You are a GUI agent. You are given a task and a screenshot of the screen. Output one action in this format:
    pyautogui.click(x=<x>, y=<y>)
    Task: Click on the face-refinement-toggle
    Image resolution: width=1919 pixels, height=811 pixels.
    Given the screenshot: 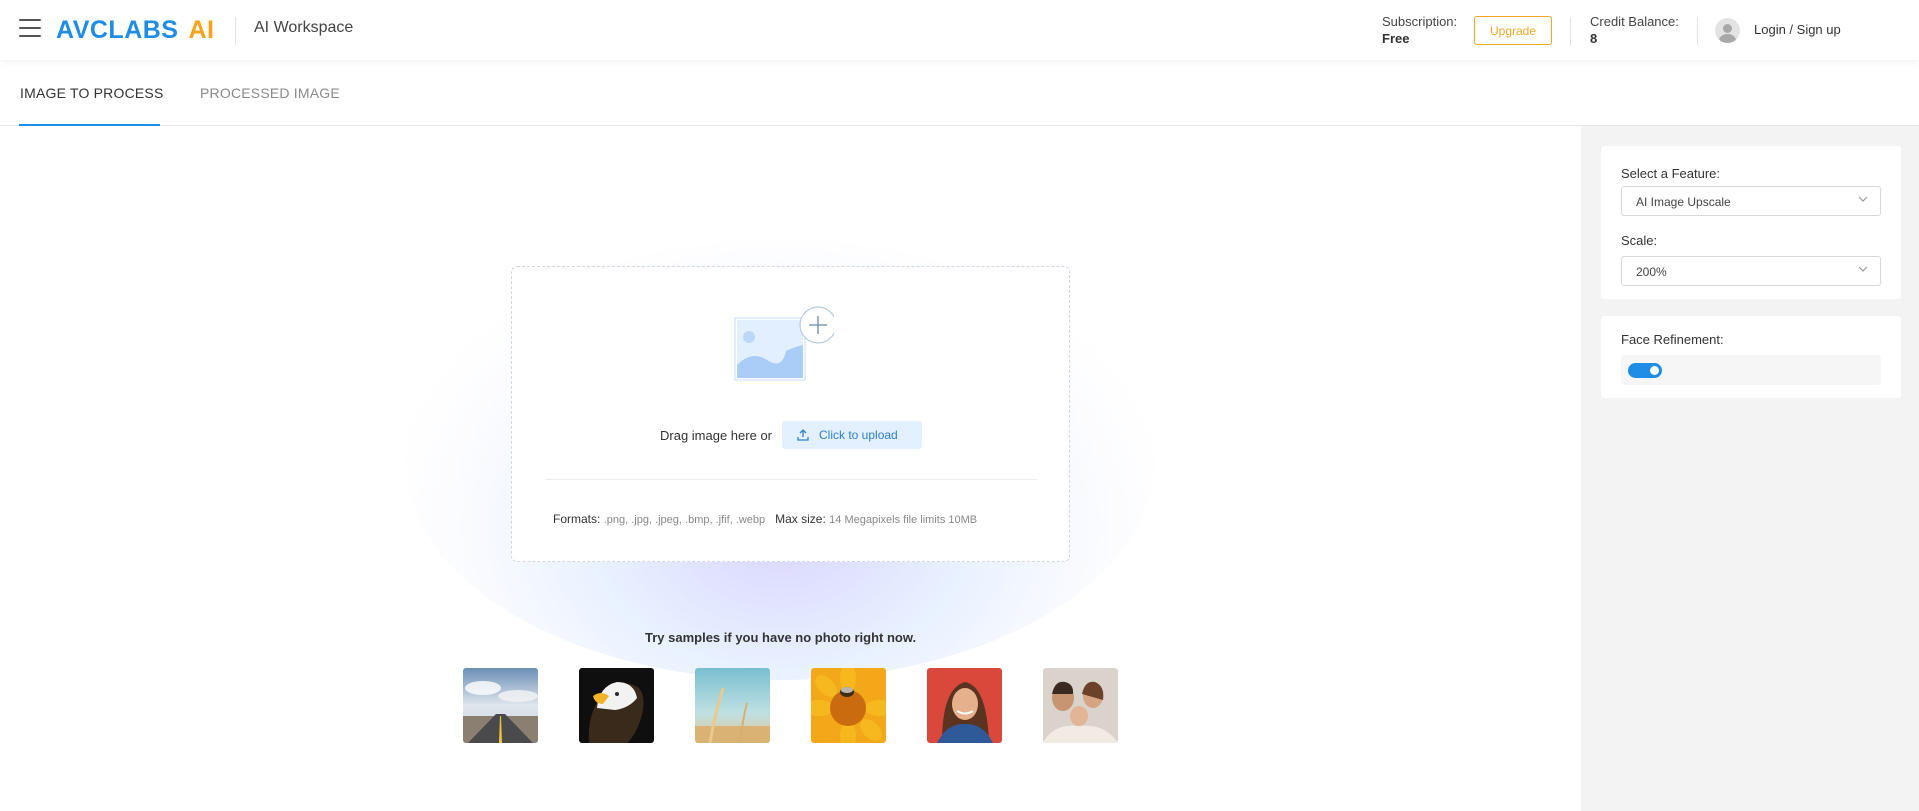 What is the action you would take?
    pyautogui.click(x=1645, y=370)
    